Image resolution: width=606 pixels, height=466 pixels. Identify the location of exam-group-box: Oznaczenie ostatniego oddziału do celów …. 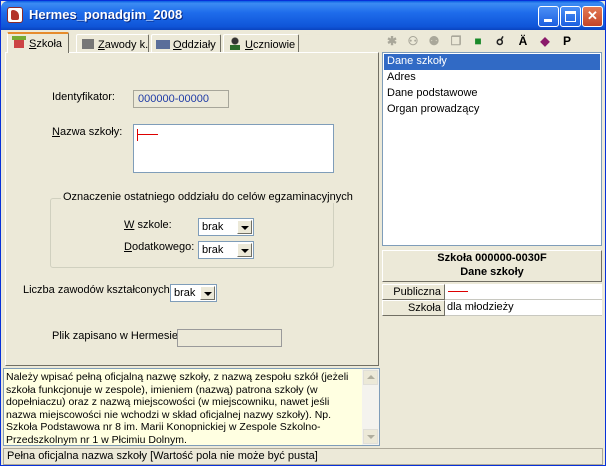
(202, 229).